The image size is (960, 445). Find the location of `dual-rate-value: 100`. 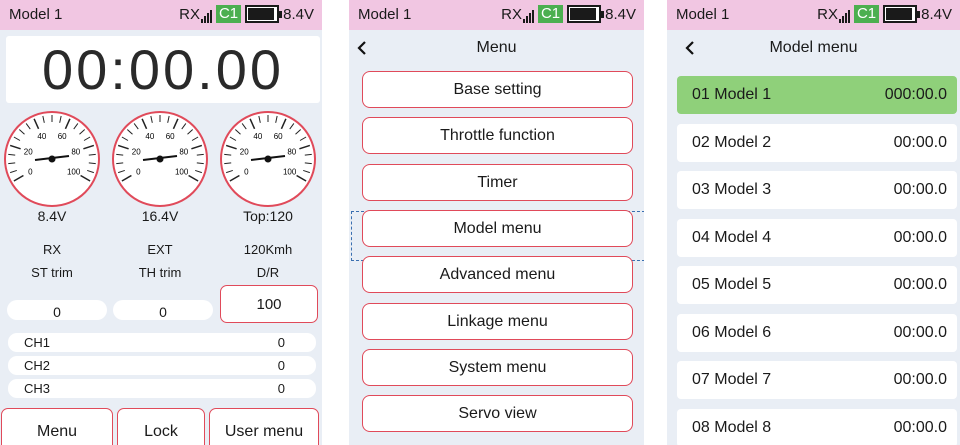

dual-rate-value: 100 is located at coordinates (269, 304).